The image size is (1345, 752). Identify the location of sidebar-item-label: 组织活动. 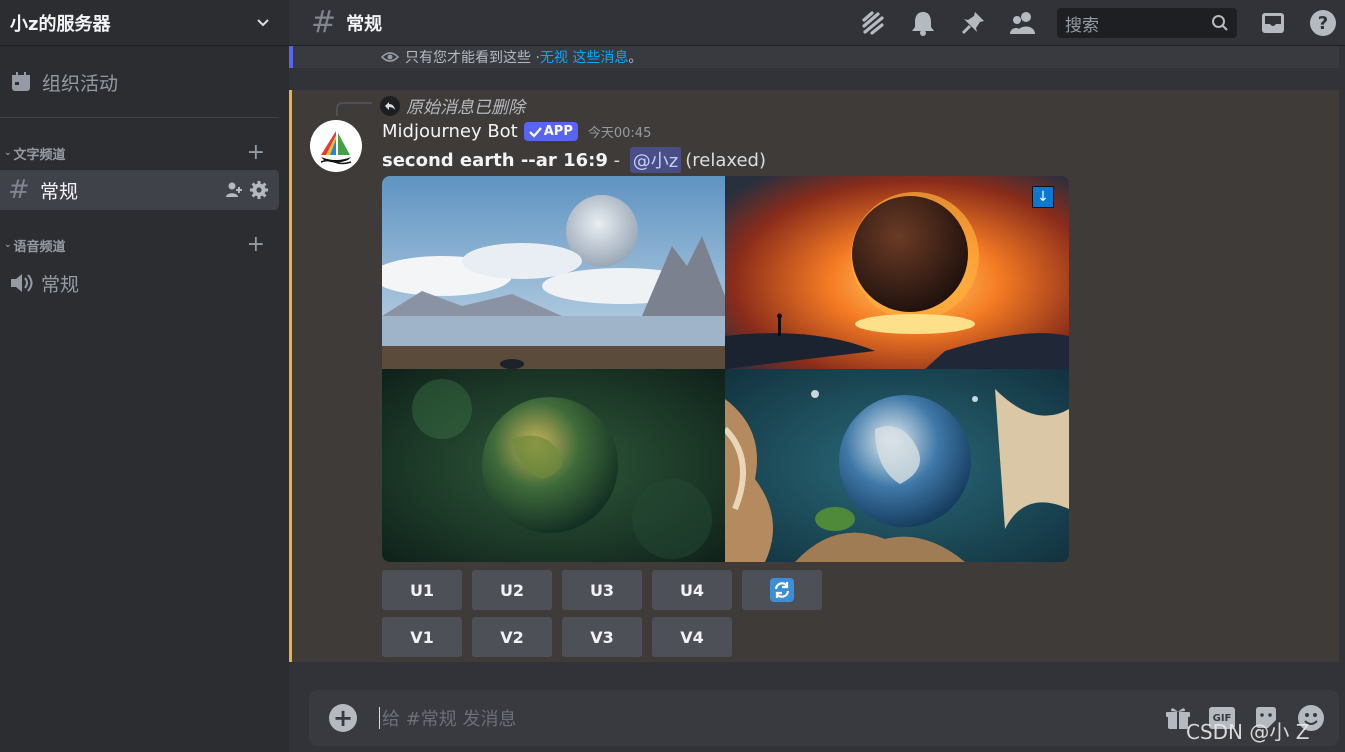
(80, 83).